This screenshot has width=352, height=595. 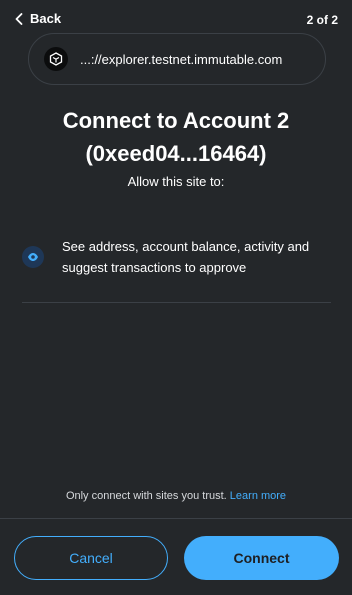 What do you see at coordinates (56, 59) in the screenshot?
I see `immutable-logo-icon` at bounding box center [56, 59].